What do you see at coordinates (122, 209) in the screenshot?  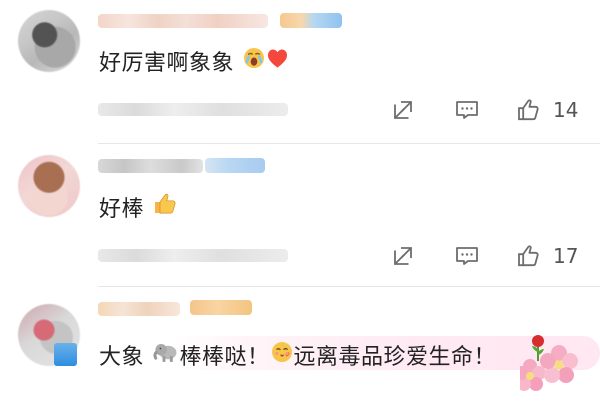 I see `comment-text-content: 好棒` at bounding box center [122, 209].